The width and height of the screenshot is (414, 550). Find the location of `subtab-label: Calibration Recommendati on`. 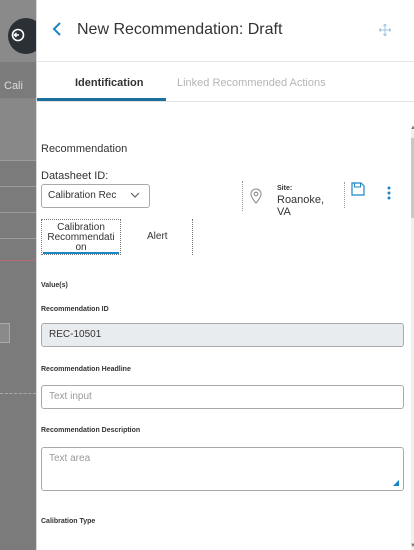

subtab-label: Calibration Recommendati on is located at coordinates (81, 237).